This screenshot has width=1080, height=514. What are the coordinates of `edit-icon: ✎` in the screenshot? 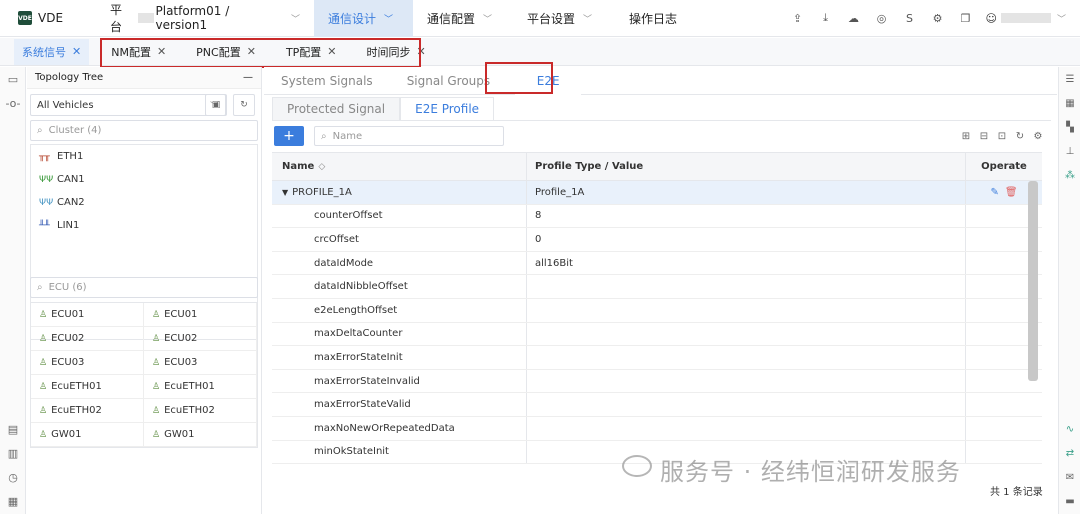 It's located at (994, 192).